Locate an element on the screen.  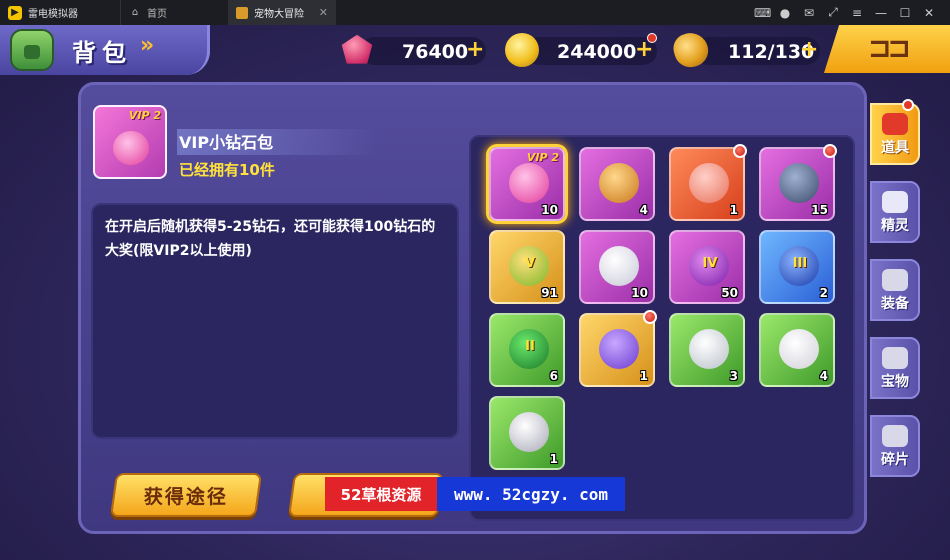
item-slot: VIP 2 10 is located at coordinates (527, 184).